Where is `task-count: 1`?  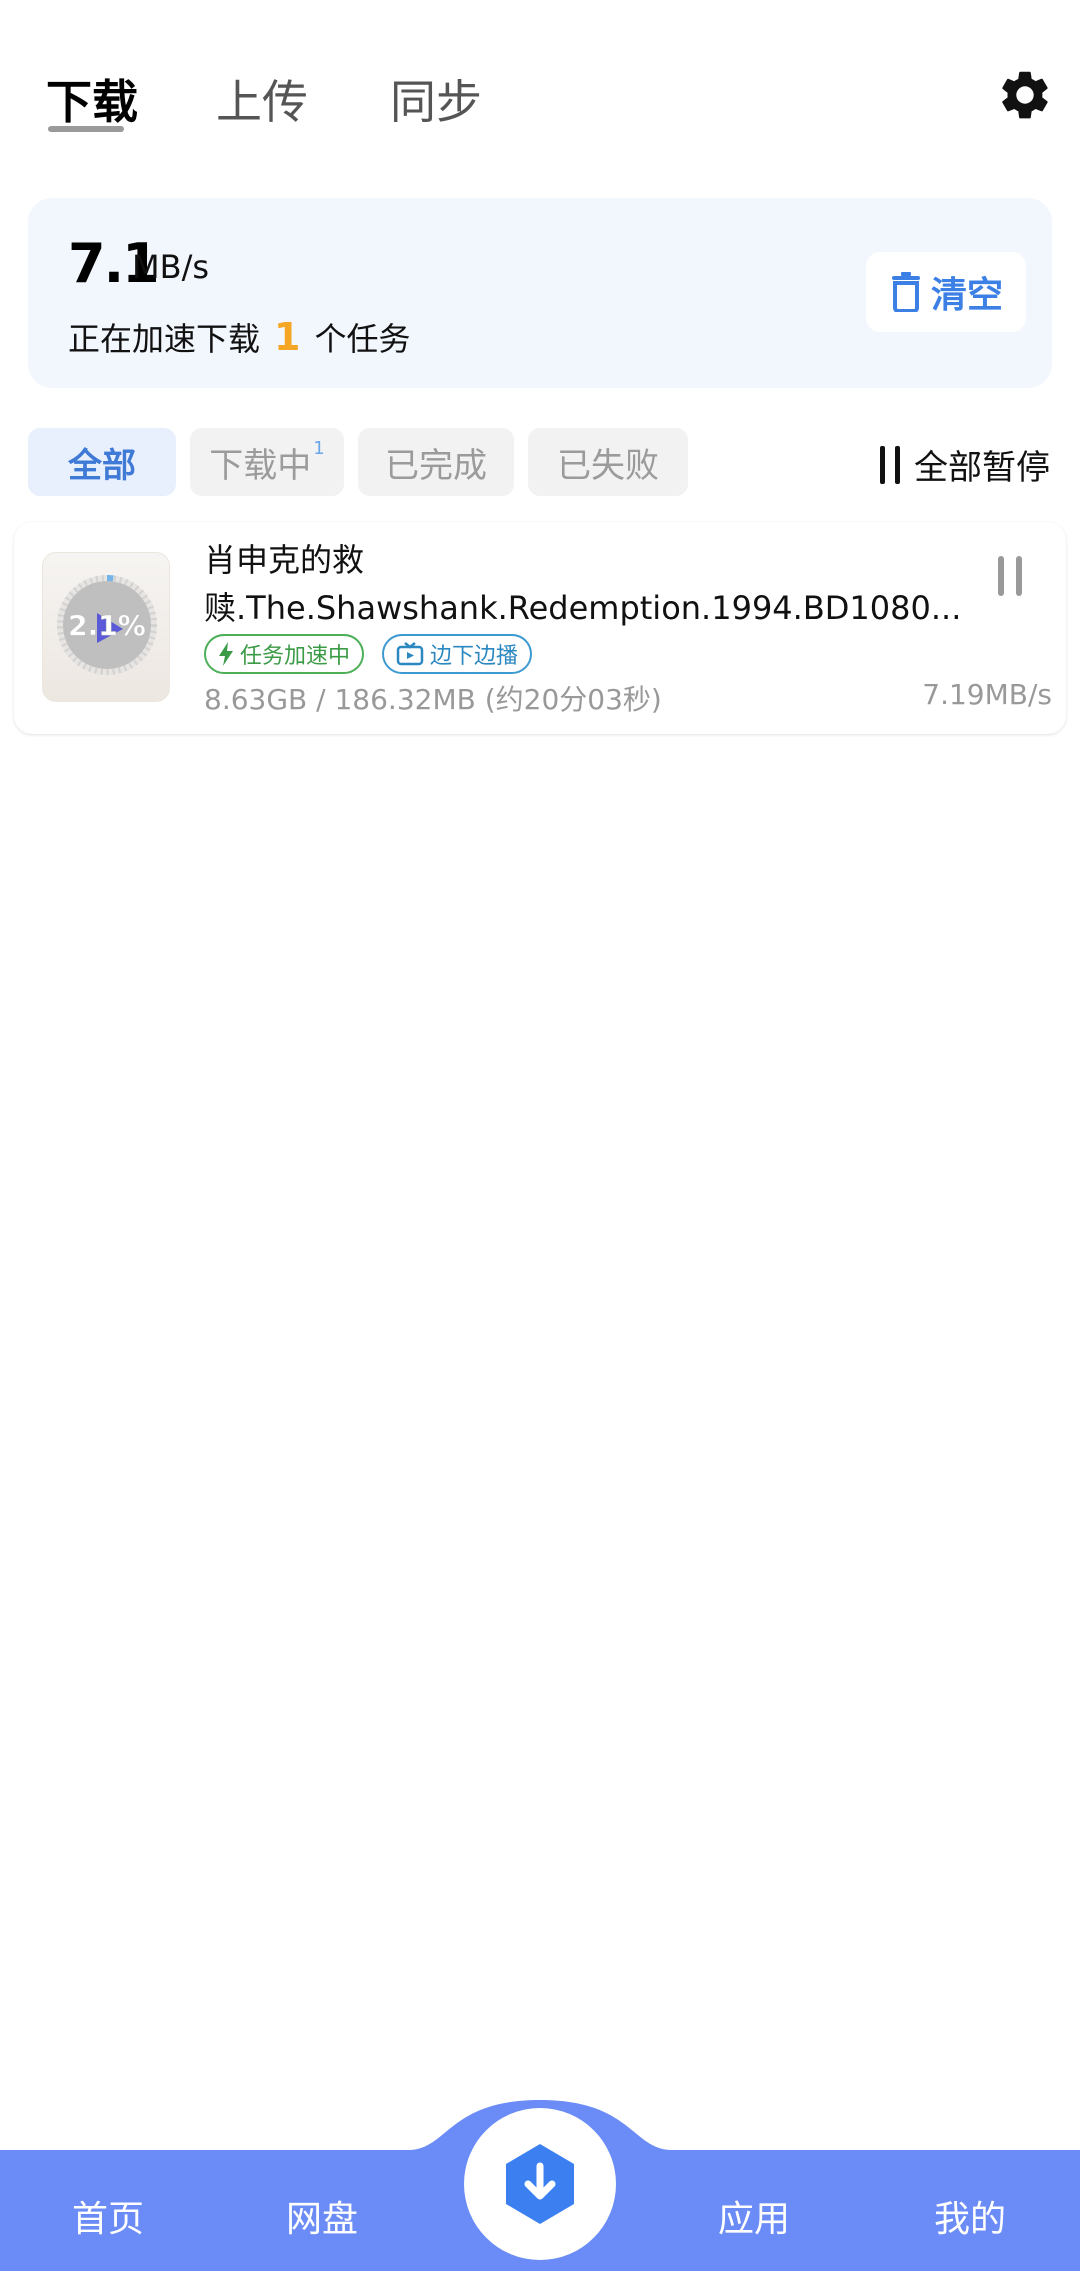 task-count: 1 is located at coordinates (287, 337).